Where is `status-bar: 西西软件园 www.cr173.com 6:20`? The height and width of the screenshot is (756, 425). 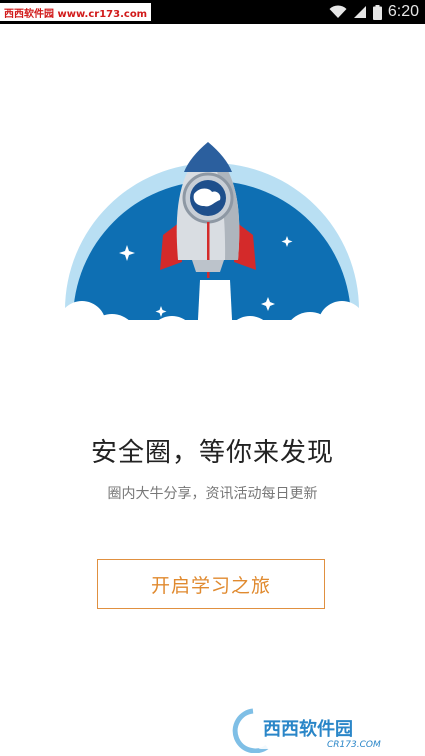
status-bar: 西西软件园 www.cr173.com 6:20 is located at coordinates (212, 12).